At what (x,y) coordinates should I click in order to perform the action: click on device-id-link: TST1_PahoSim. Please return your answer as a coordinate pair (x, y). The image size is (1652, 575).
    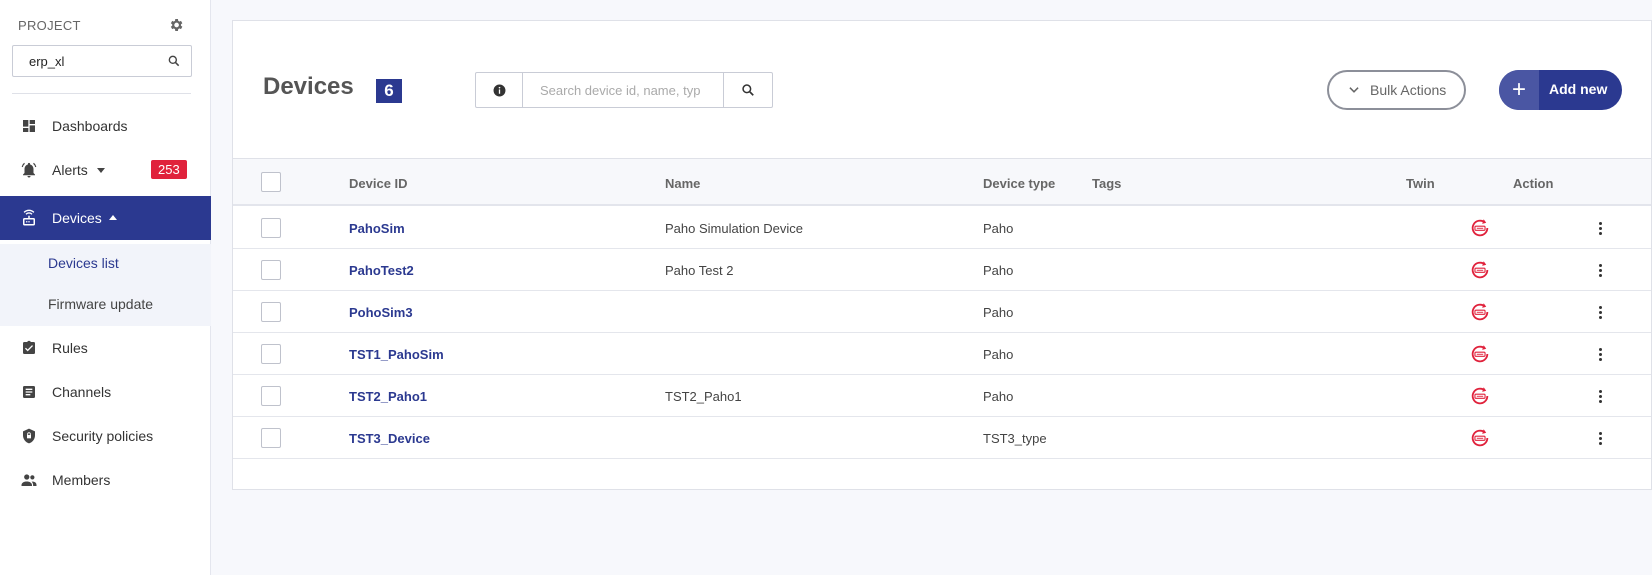
    Looking at the image, I should click on (396, 354).